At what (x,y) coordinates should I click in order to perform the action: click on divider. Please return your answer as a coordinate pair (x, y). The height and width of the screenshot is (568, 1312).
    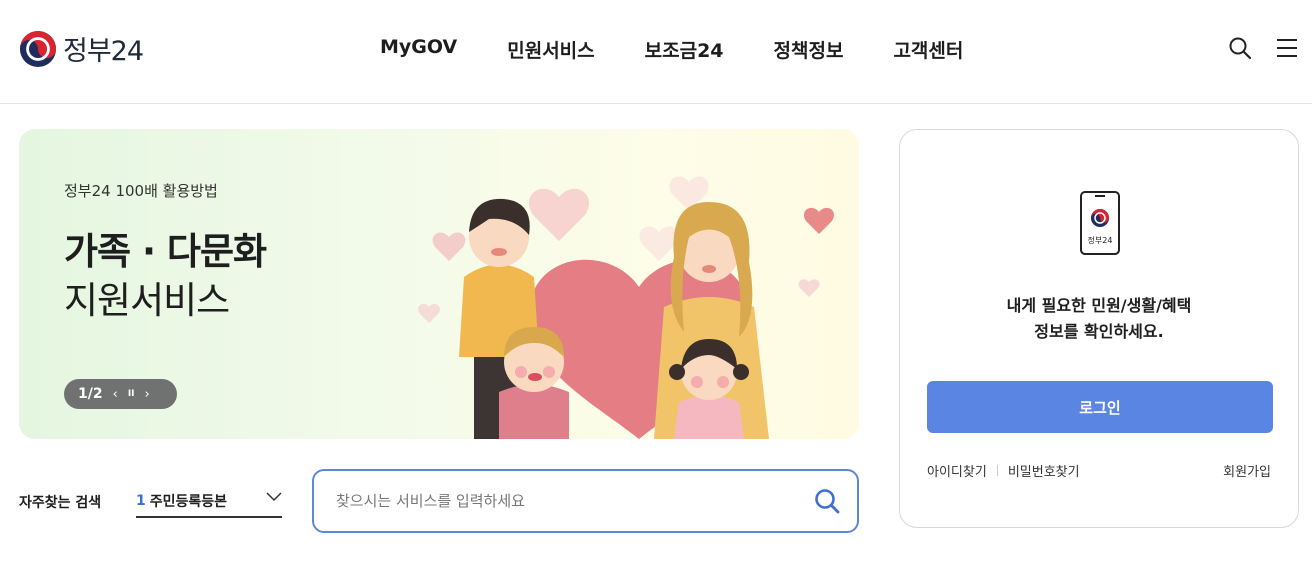
    Looking at the image, I should click on (997, 470).